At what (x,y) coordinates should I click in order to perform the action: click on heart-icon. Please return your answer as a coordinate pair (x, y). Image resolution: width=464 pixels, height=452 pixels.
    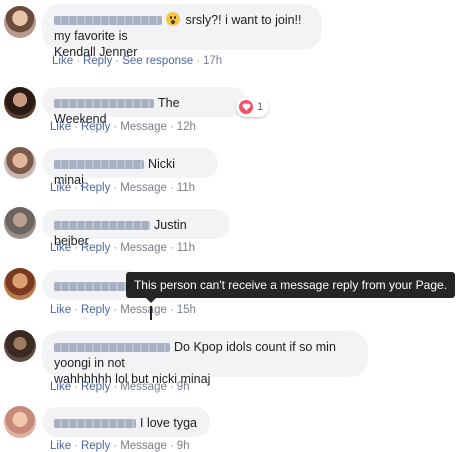
    Looking at the image, I should click on (246, 107).